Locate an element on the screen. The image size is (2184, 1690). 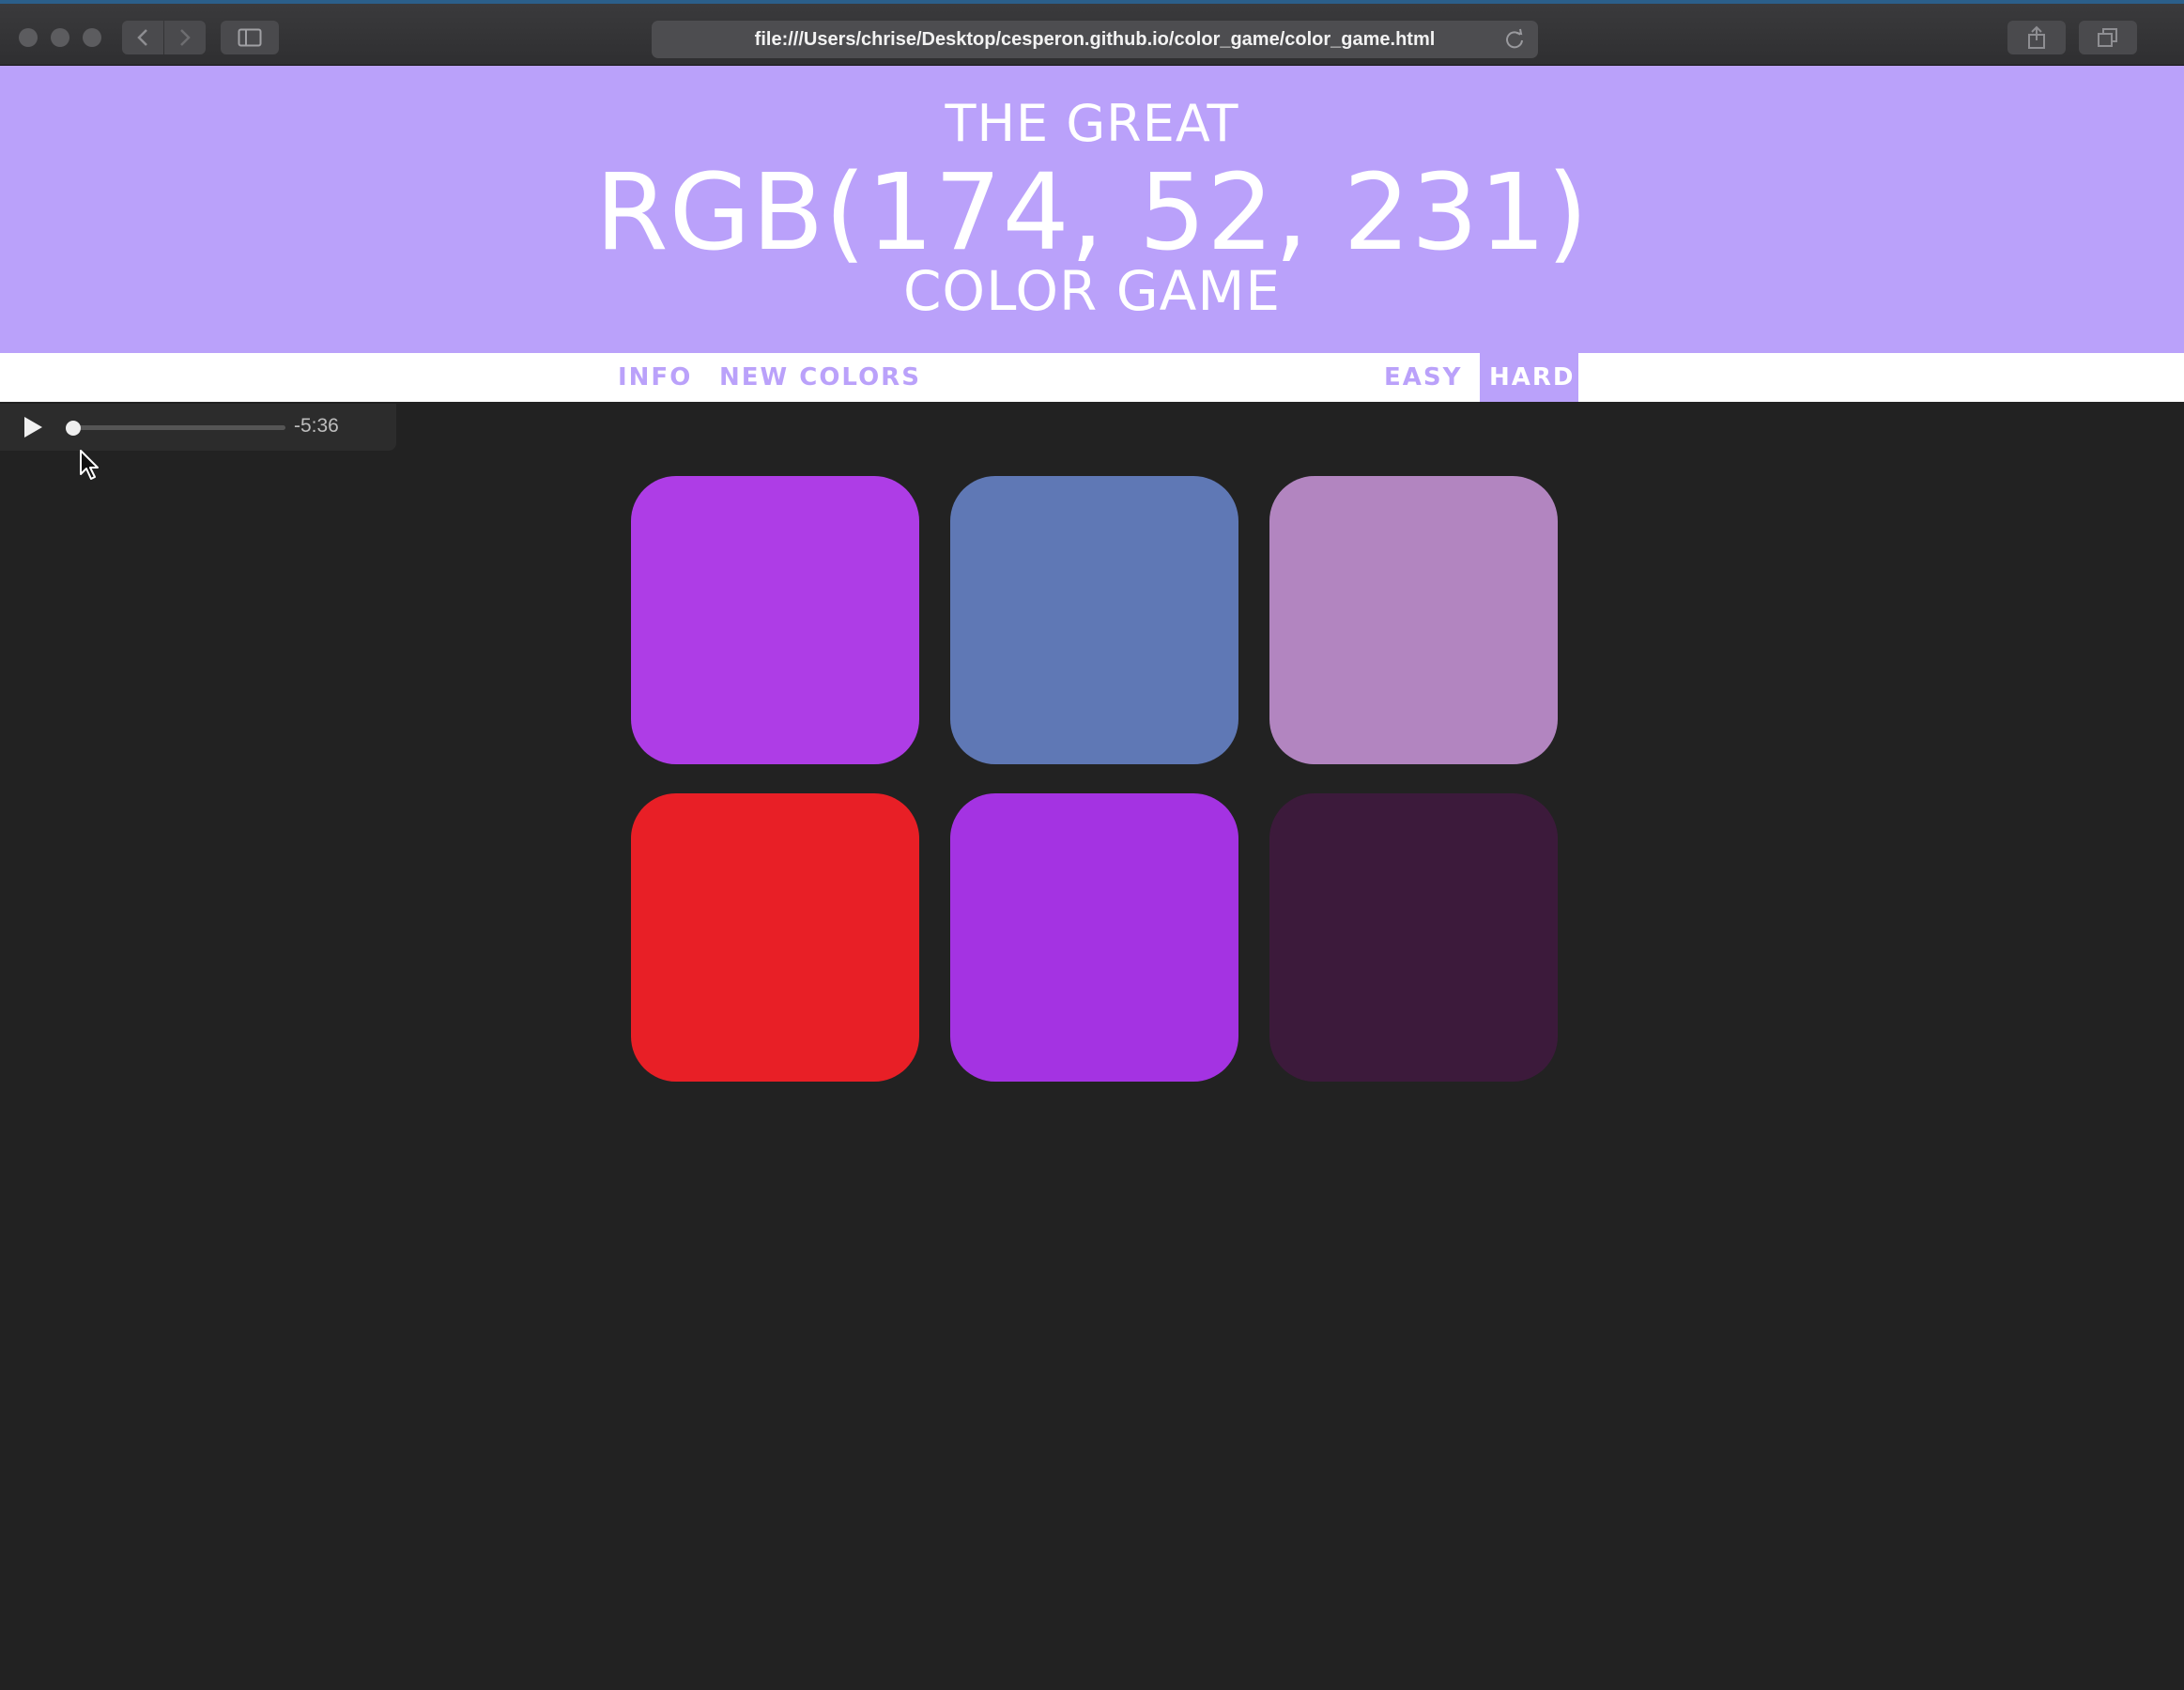
header-line3: COLOR GAME is located at coordinates (1092, 291).